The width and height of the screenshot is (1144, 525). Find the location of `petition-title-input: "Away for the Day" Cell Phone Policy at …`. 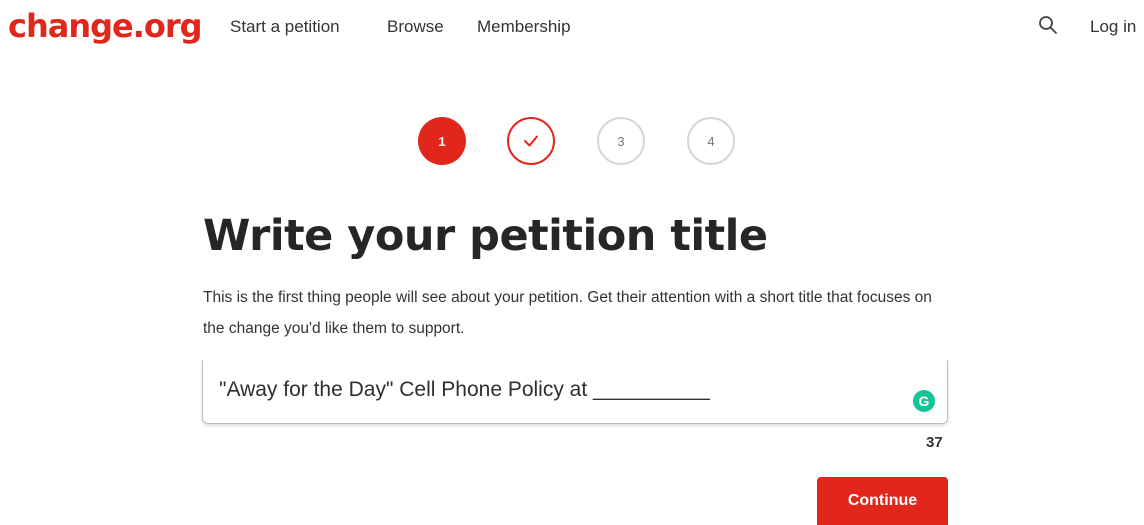

petition-title-input: "Away for the Day" Cell Phone Policy at … is located at coordinates (575, 392).